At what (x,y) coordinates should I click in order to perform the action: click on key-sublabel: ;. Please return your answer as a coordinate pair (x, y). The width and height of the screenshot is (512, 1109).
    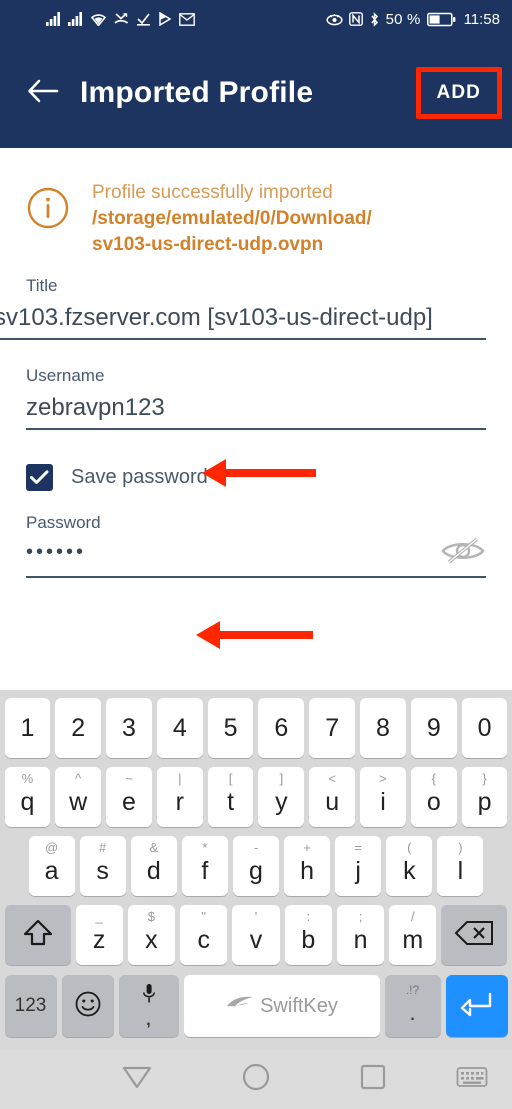
    Looking at the image, I should click on (360, 916).